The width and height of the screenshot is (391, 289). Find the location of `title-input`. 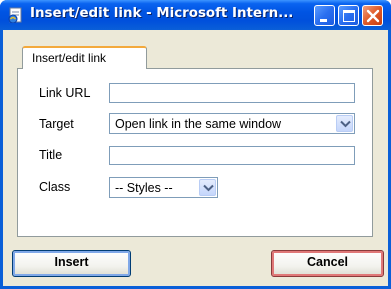

title-input is located at coordinates (232, 155).